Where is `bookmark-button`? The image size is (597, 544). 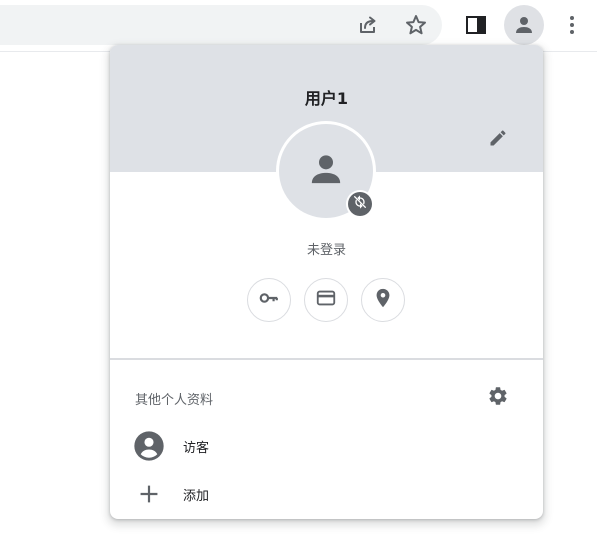 bookmark-button is located at coordinates (416, 25).